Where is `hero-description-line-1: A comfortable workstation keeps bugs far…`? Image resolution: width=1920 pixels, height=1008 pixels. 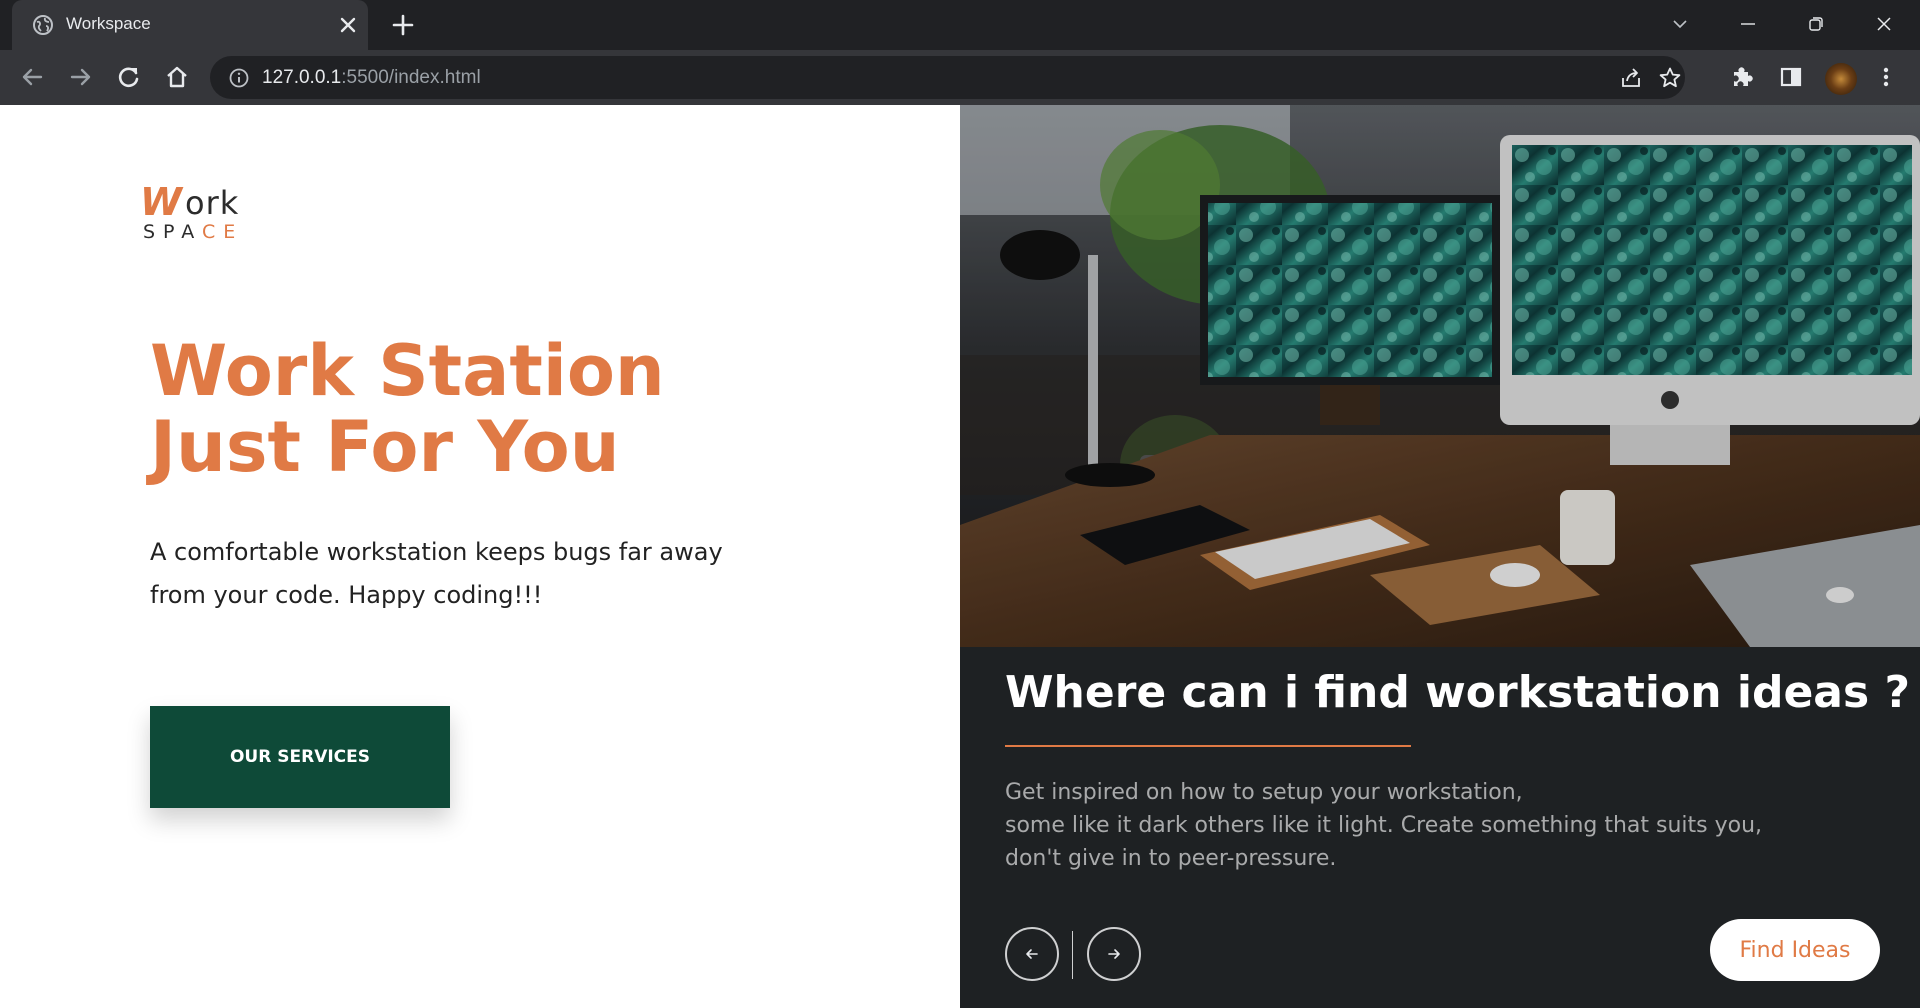
hero-description-line-1: A comfortable workstation keeps bugs far… is located at coordinates (436, 552).